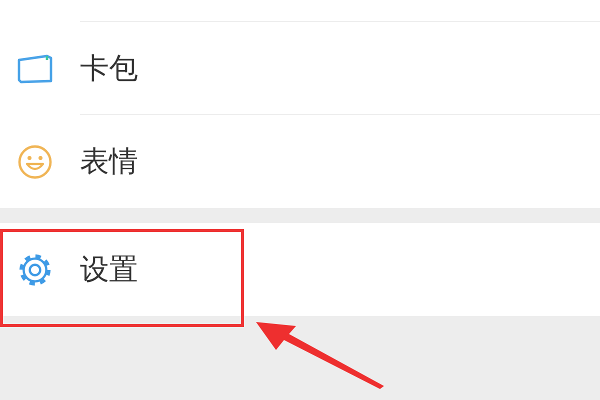 This screenshot has width=600, height=400. I want to click on menu-item-label: 设置, so click(109, 270).